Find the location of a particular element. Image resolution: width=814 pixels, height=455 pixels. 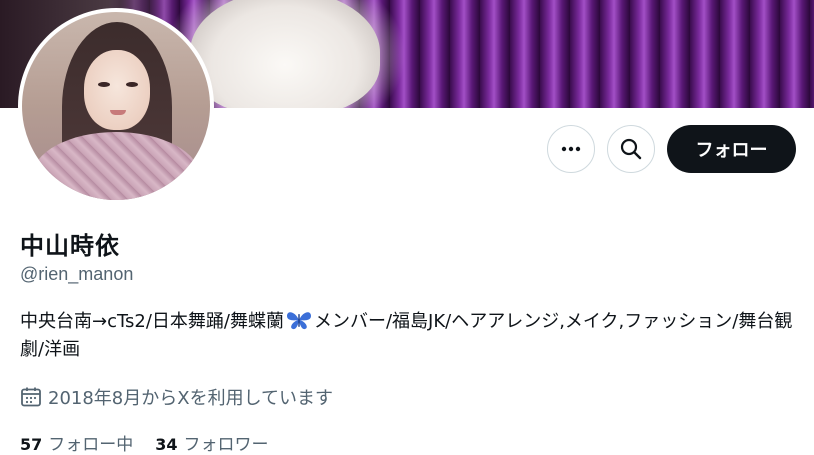

search-button is located at coordinates (631, 149).